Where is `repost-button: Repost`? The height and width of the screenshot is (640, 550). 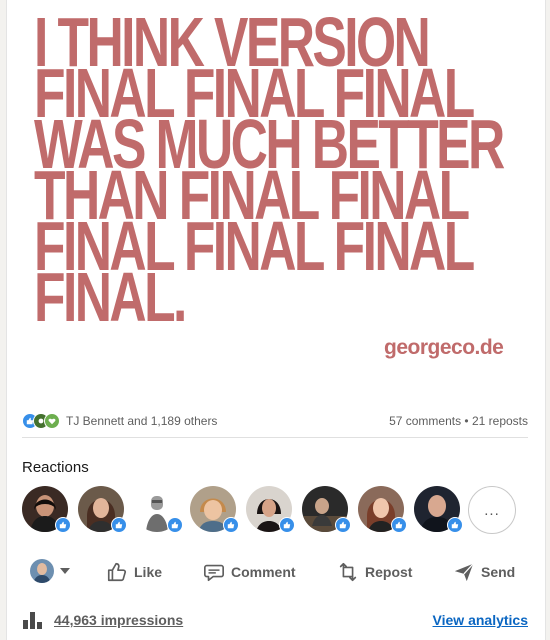
repost-button: Repost is located at coordinates (374, 572).